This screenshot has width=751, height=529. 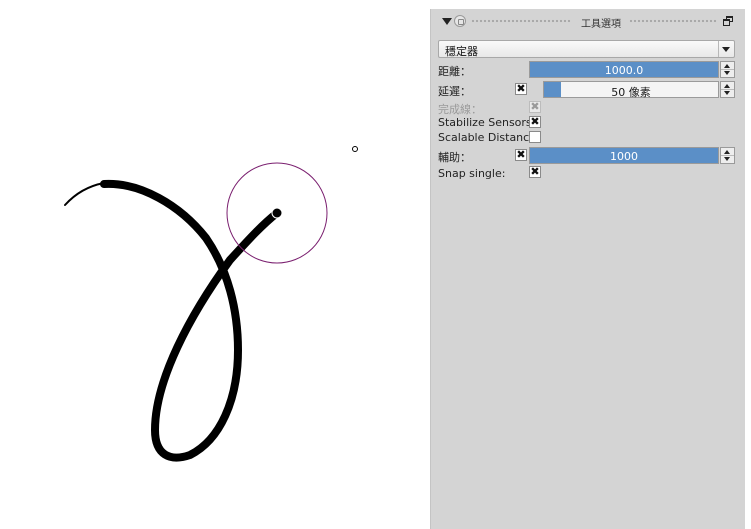 I want to click on snap-single-label: Snap single:, so click(x=472, y=173).